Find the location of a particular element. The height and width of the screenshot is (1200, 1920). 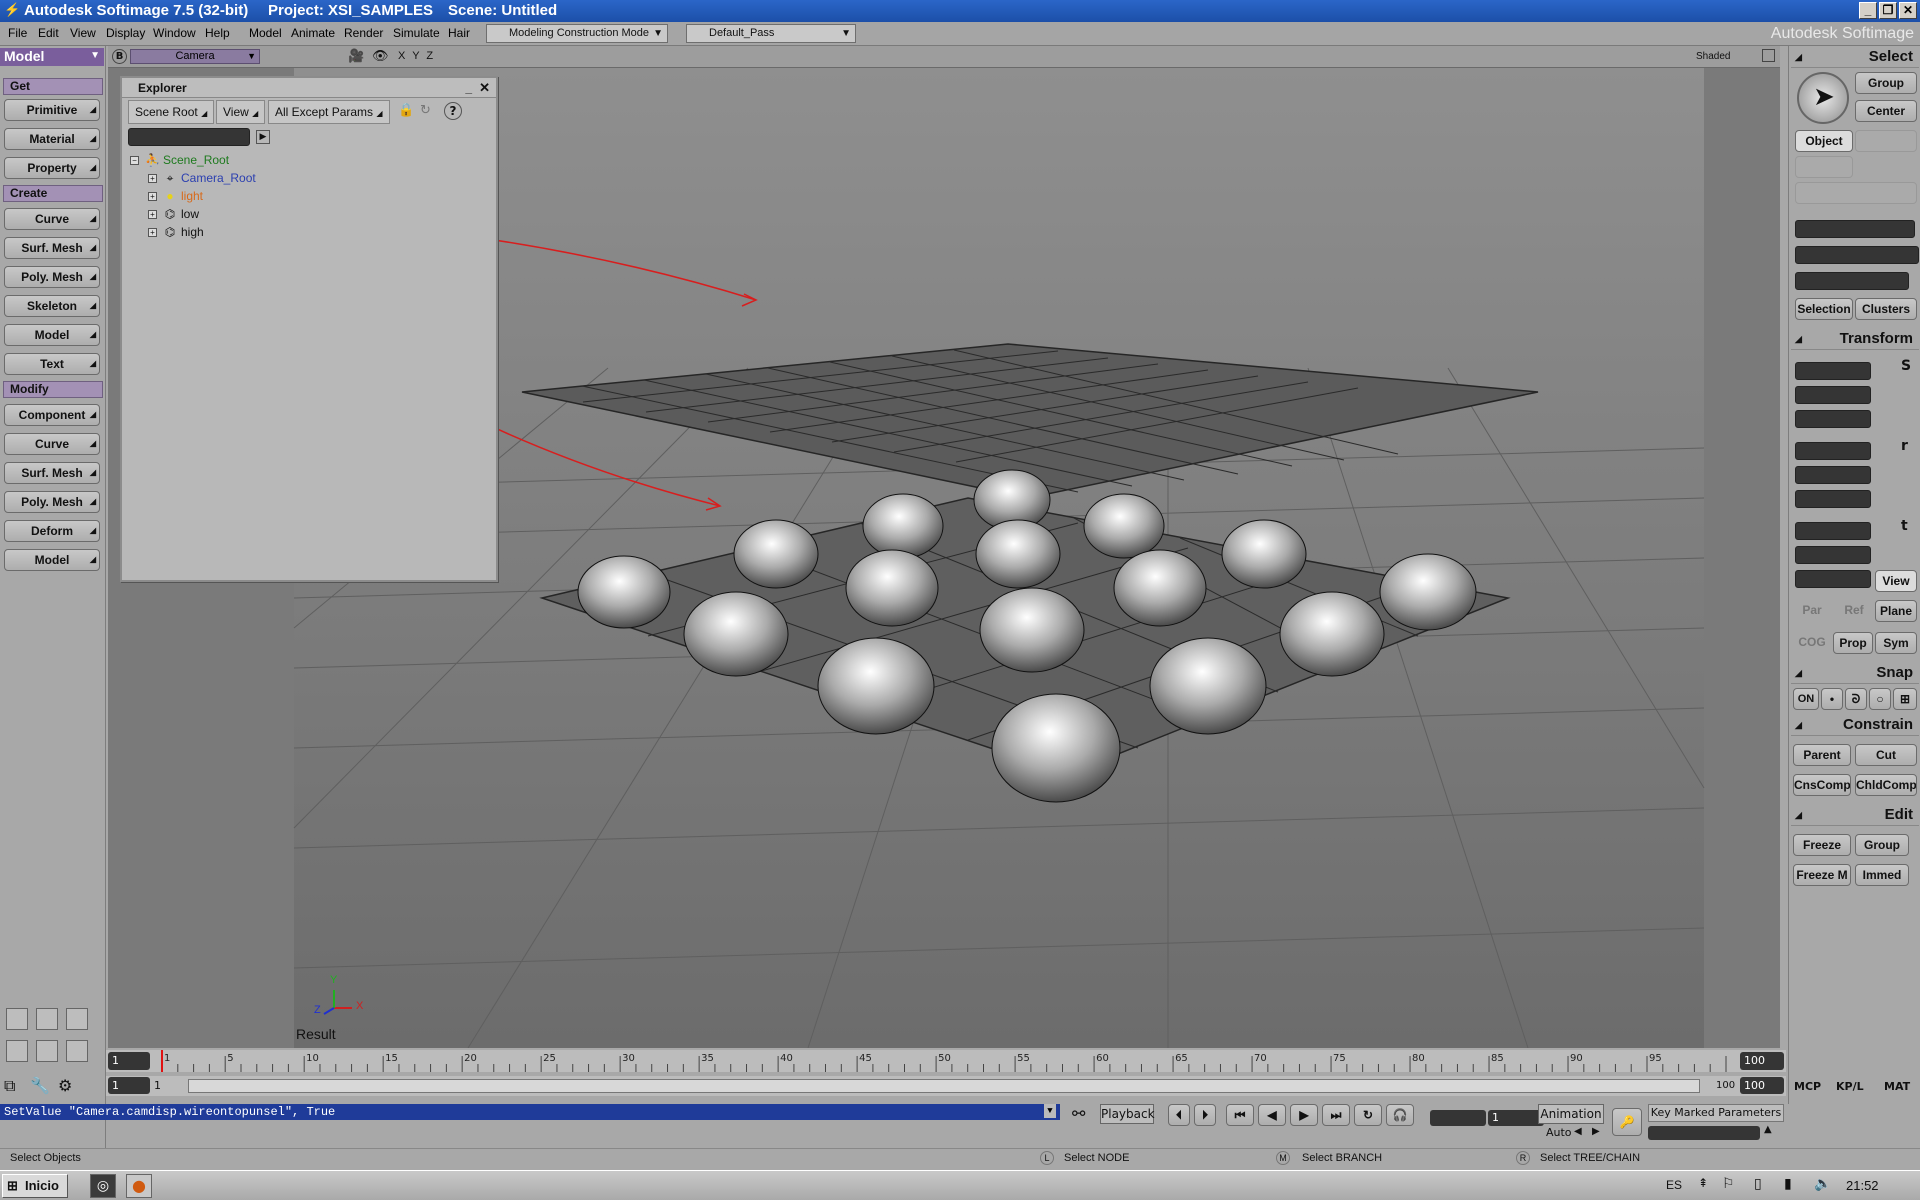

select-section-header: ◢ Select is located at coordinates (1855, 57).